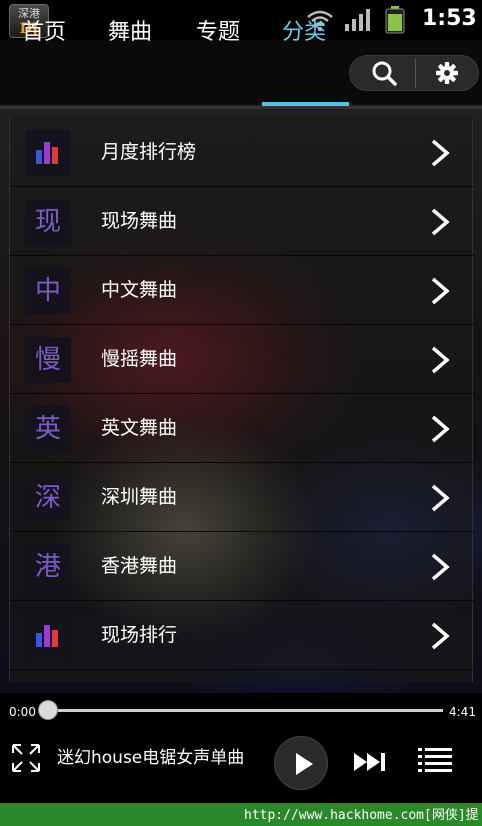  What do you see at coordinates (462, 712) in the screenshot?
I see `total-time: 4:41` at bounding box center [462, 712].